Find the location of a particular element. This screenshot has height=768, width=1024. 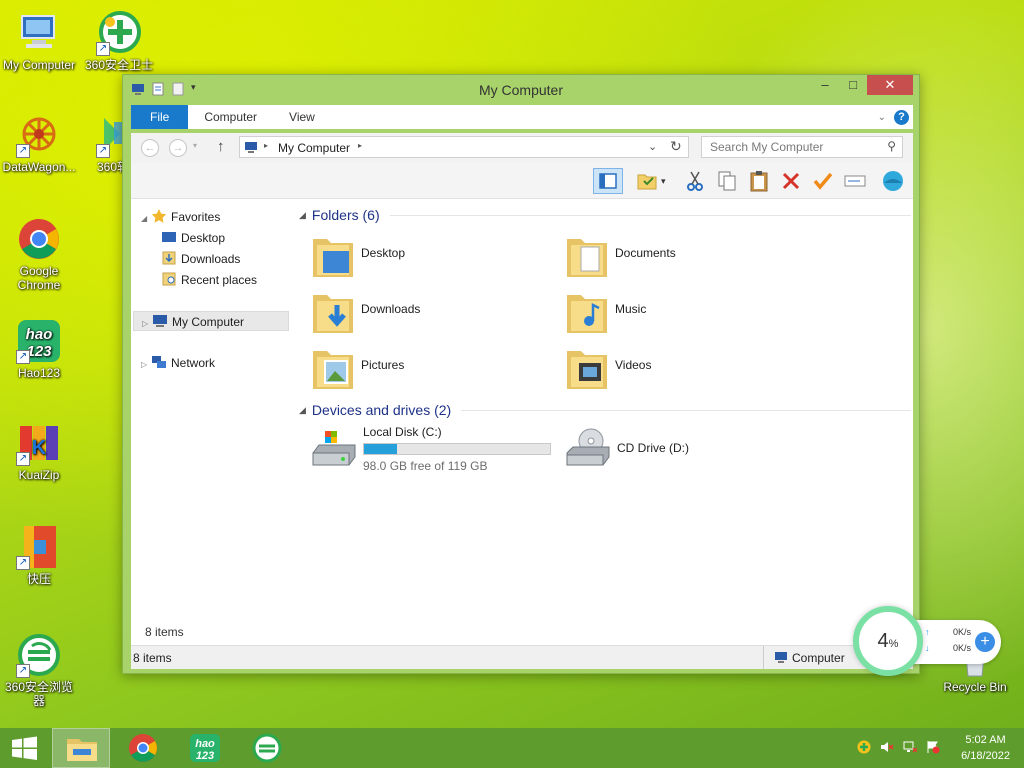

forward-button: → is located at coordinates (178, 148).